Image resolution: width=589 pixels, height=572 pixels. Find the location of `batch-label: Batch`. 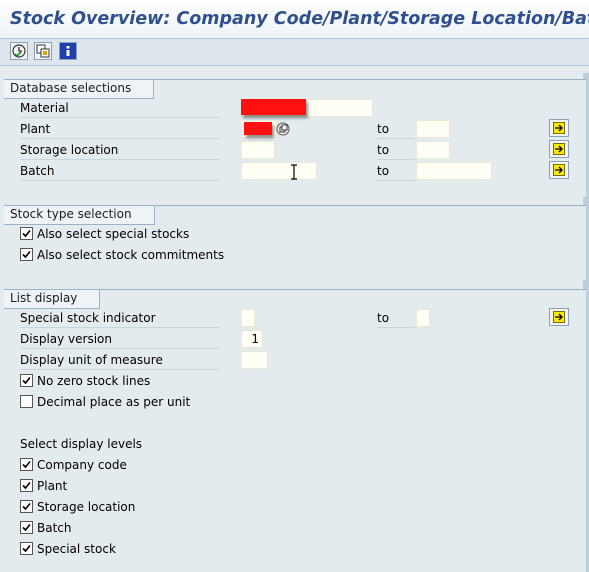

batch-label: Batch is located at coordinates (120, 171).